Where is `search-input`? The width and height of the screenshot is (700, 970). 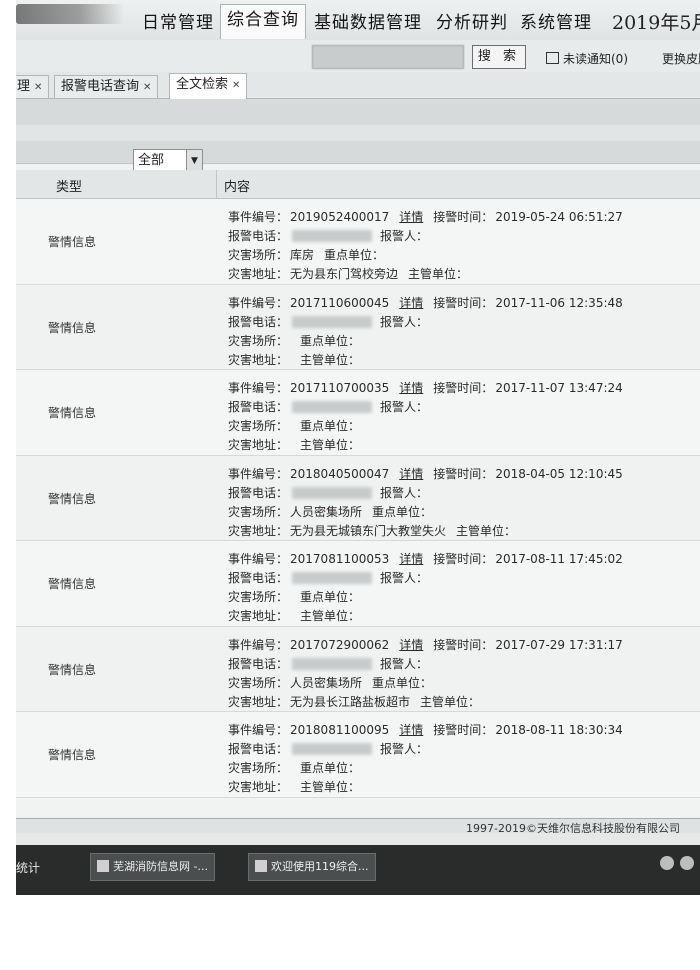 search-input is located at coordinates (388, 57).